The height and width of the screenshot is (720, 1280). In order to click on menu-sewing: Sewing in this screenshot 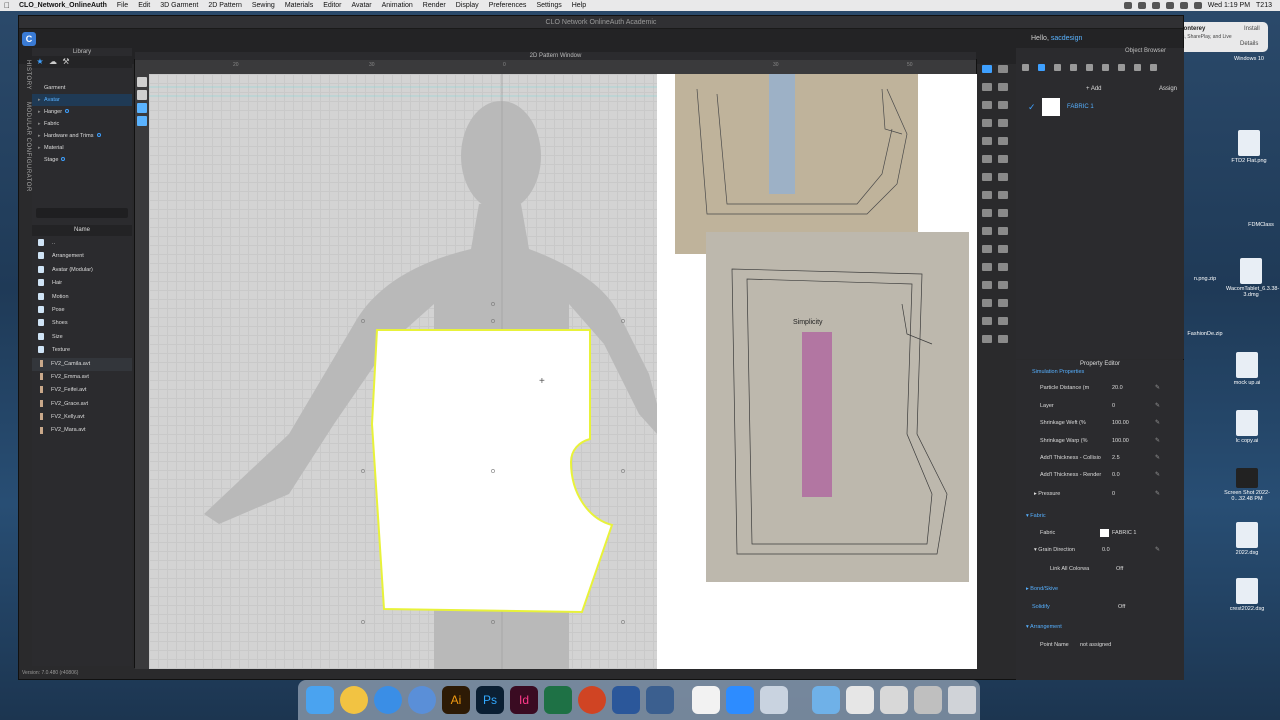, I will do `click(263, 5)`.